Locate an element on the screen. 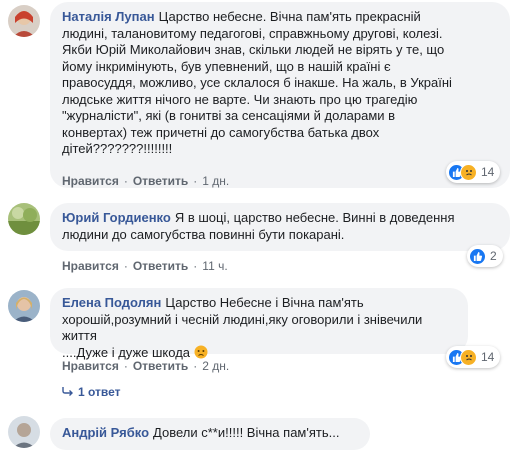  reactions-summary: 2 is located at coordinates (485, 256).